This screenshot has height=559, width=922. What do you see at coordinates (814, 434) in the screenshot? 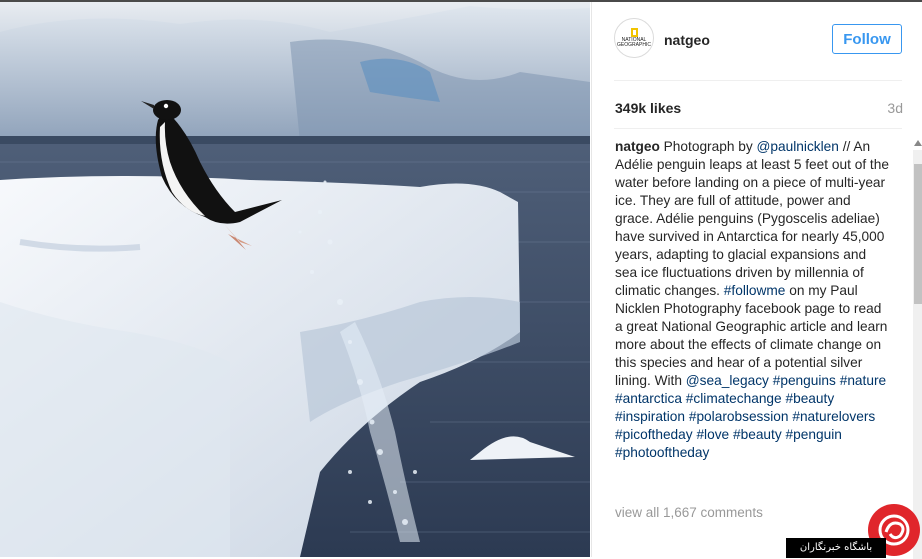
I see `hashtag: #penguin` at bounding box center [814, 434].